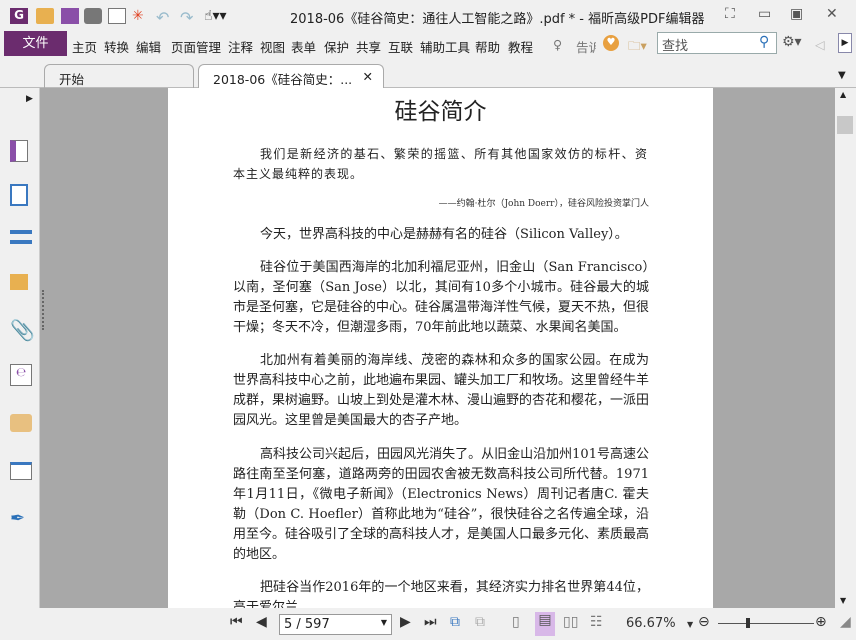  I want to click on email-icon, so click(117, 16).